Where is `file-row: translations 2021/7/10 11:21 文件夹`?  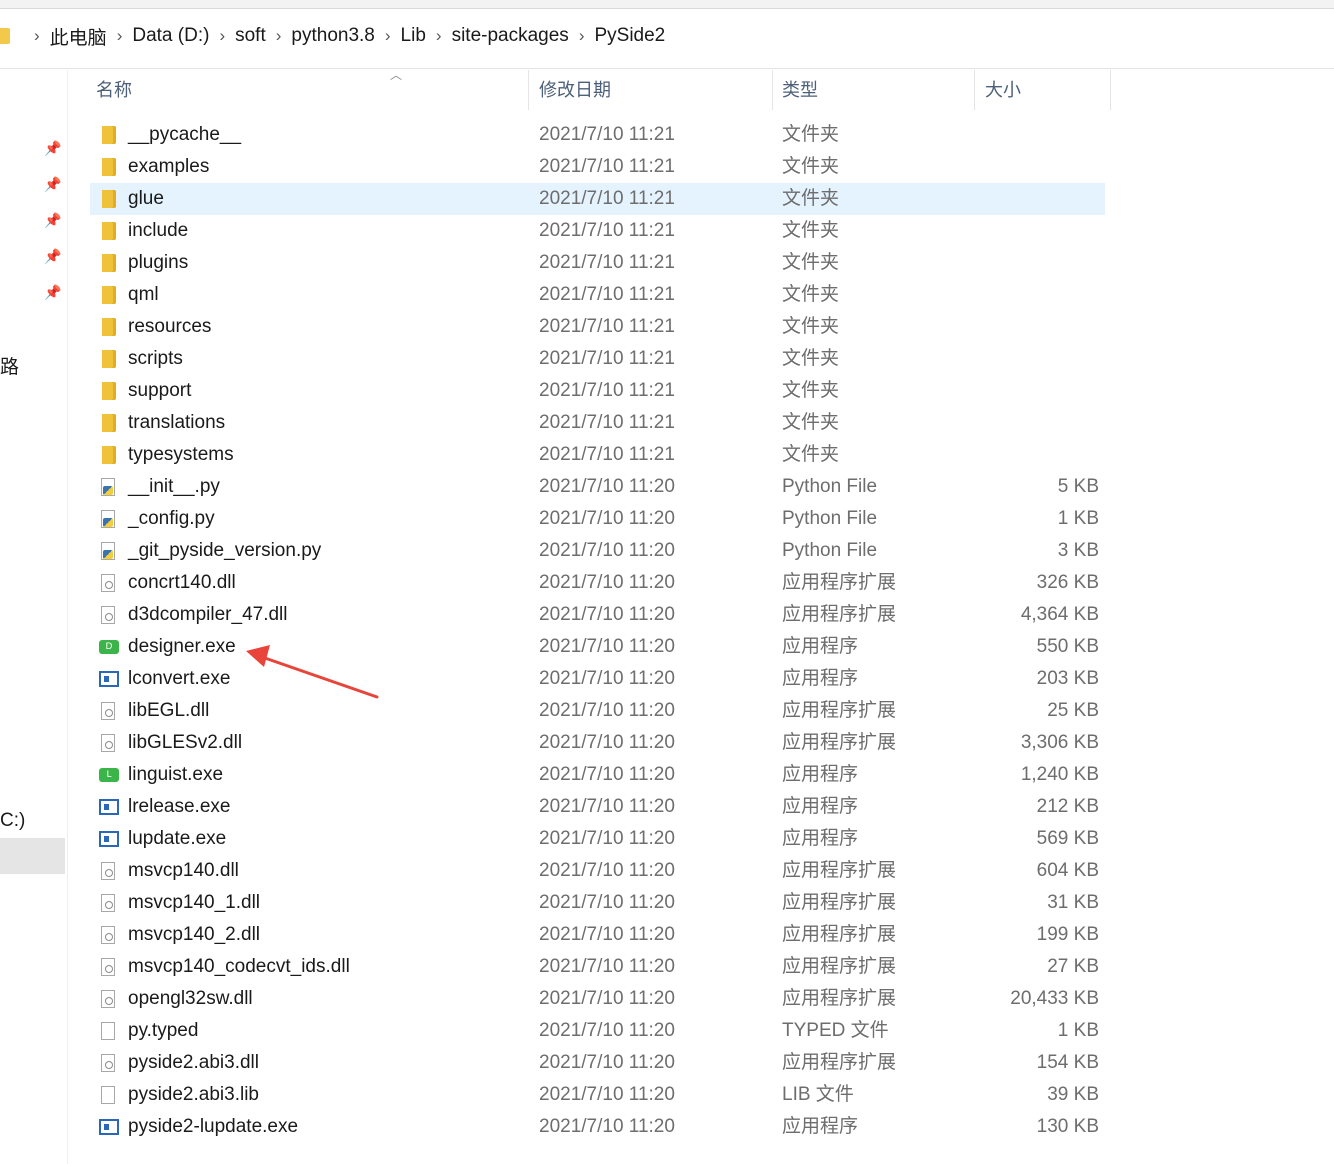 file-row: translations 2021/7/10 11:21 文件夹 is located at coordinates (597, 423).